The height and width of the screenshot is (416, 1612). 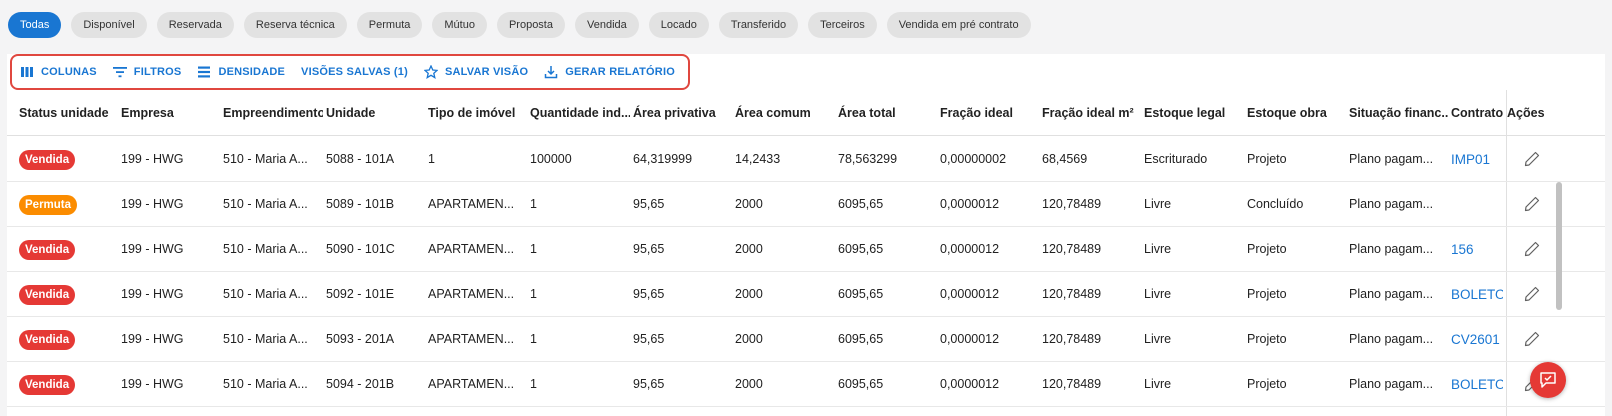 I want to click on download-icon, so click(x=551, y=72).